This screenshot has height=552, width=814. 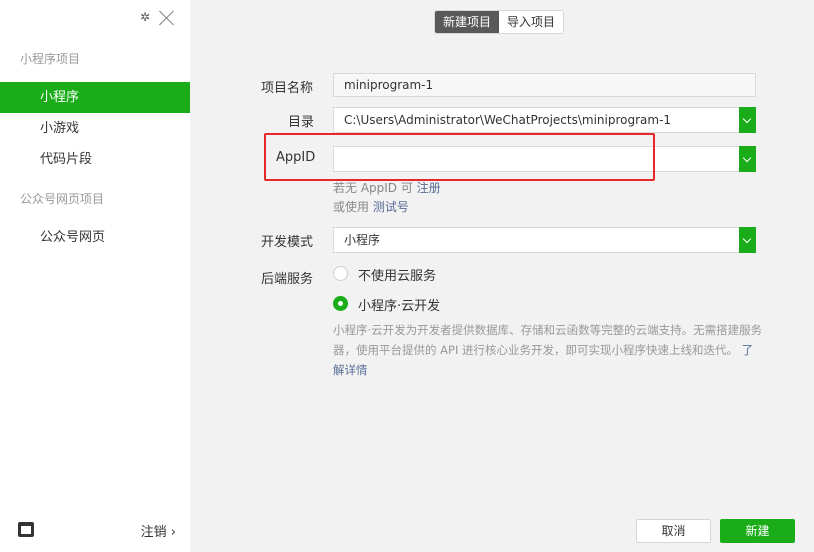 What do you see at coordinates (26, 529) in the screenshot?
I see `account-icon` at bounding box center [26, 529].